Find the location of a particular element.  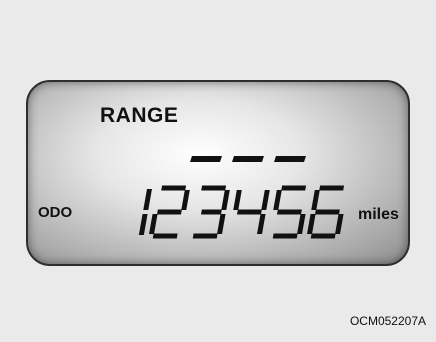

figure-caption: OCM052207A is located at coordinates (387, 321).